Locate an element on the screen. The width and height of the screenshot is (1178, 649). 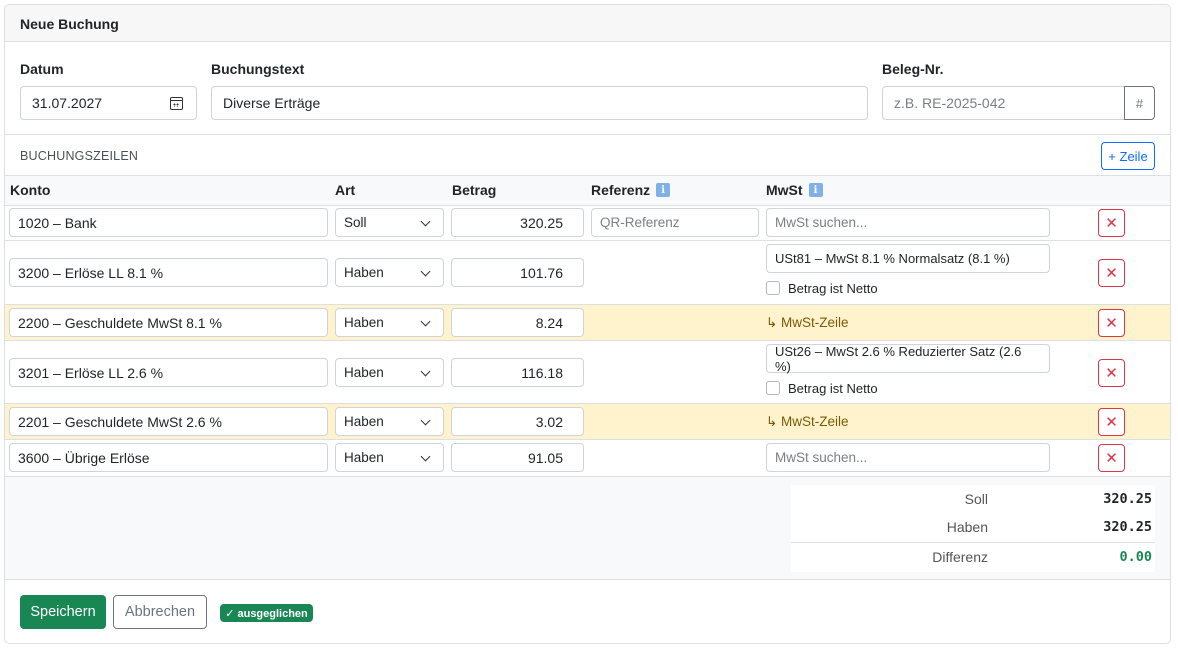
credit-total-value: 320.25 is located at coordinates (1127, 527).